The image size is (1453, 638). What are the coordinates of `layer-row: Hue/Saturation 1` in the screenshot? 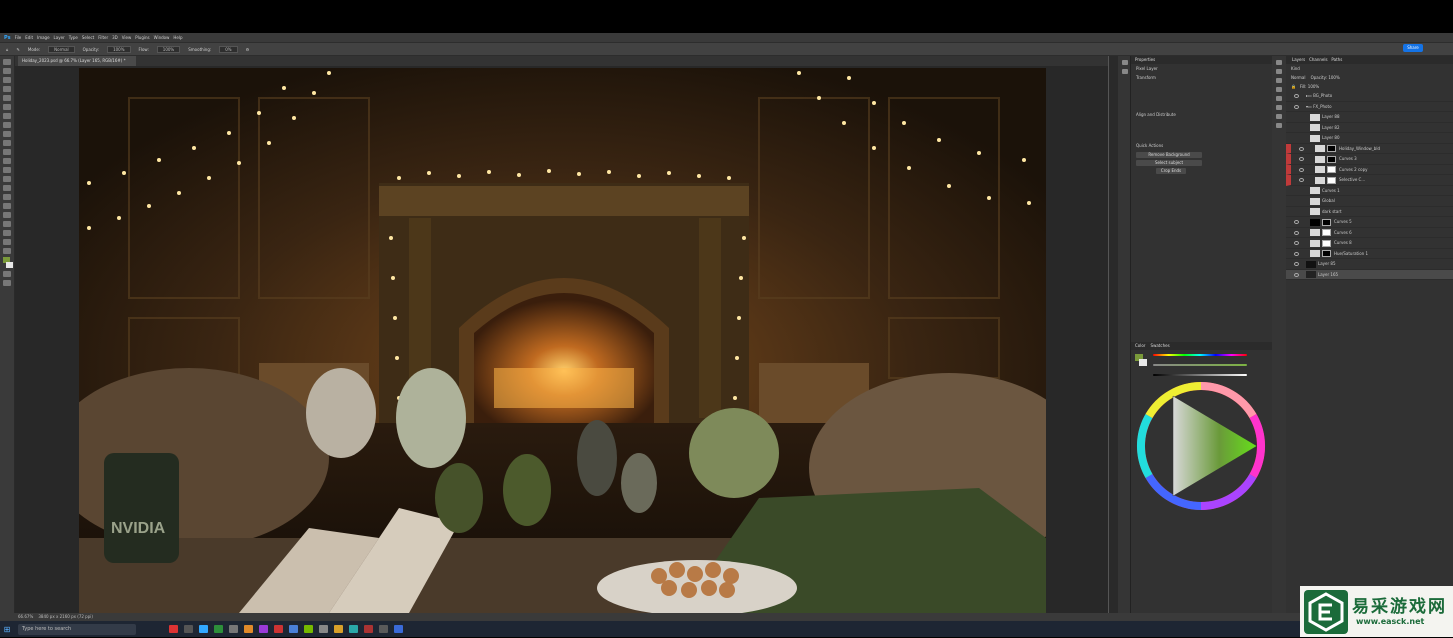 It's located at (1369, 254).